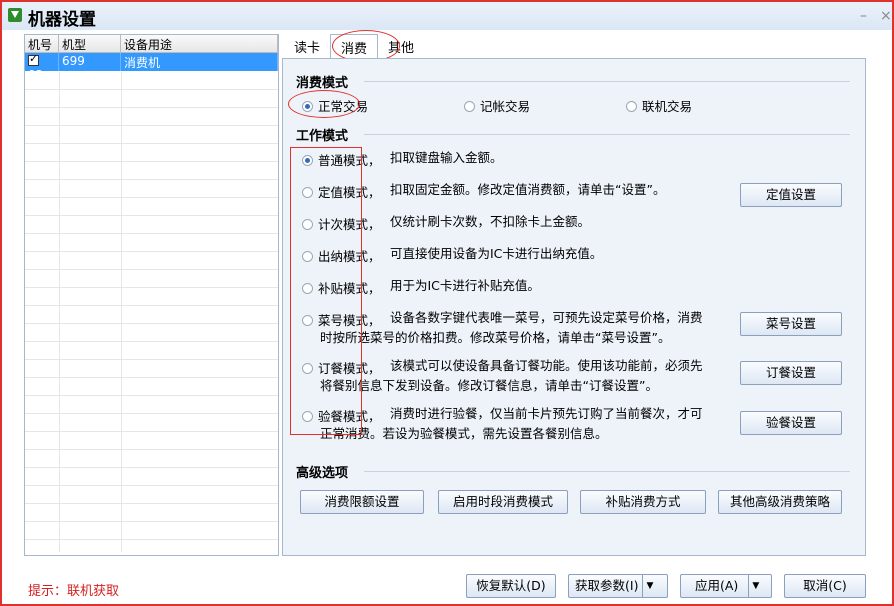 Image resolution: width=894 pixels, height=606 pixels. Describe the element at coordinates (791, 373) in the screenshot. I see `work-mode-settings-button: 订餐设置` at that location.